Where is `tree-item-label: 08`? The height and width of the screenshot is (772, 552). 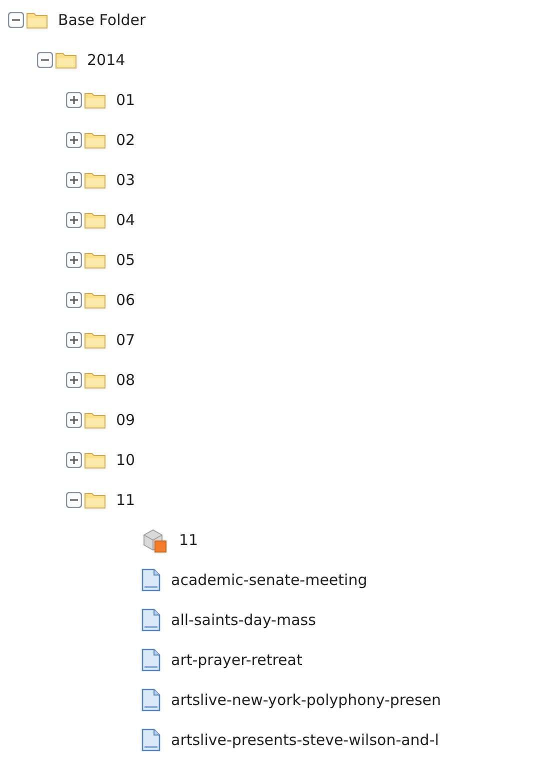
tree-item-label: 08 is located at coordinates (126, 380).